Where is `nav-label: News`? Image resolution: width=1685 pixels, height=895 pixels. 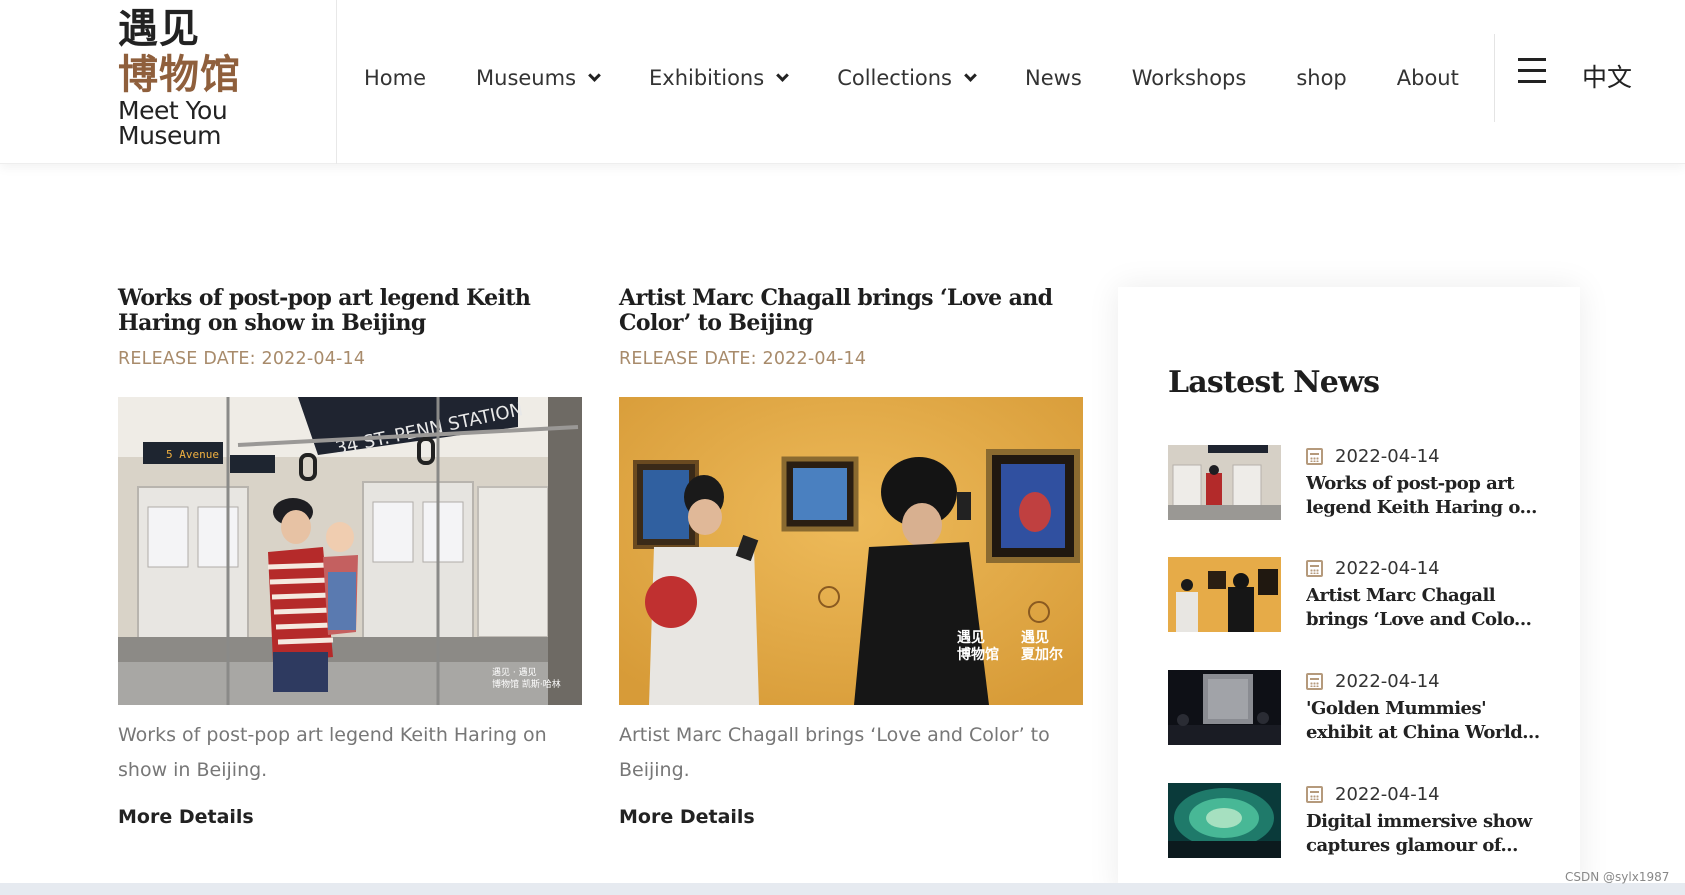 nav-label: News is located at coordinates (1053, 78).